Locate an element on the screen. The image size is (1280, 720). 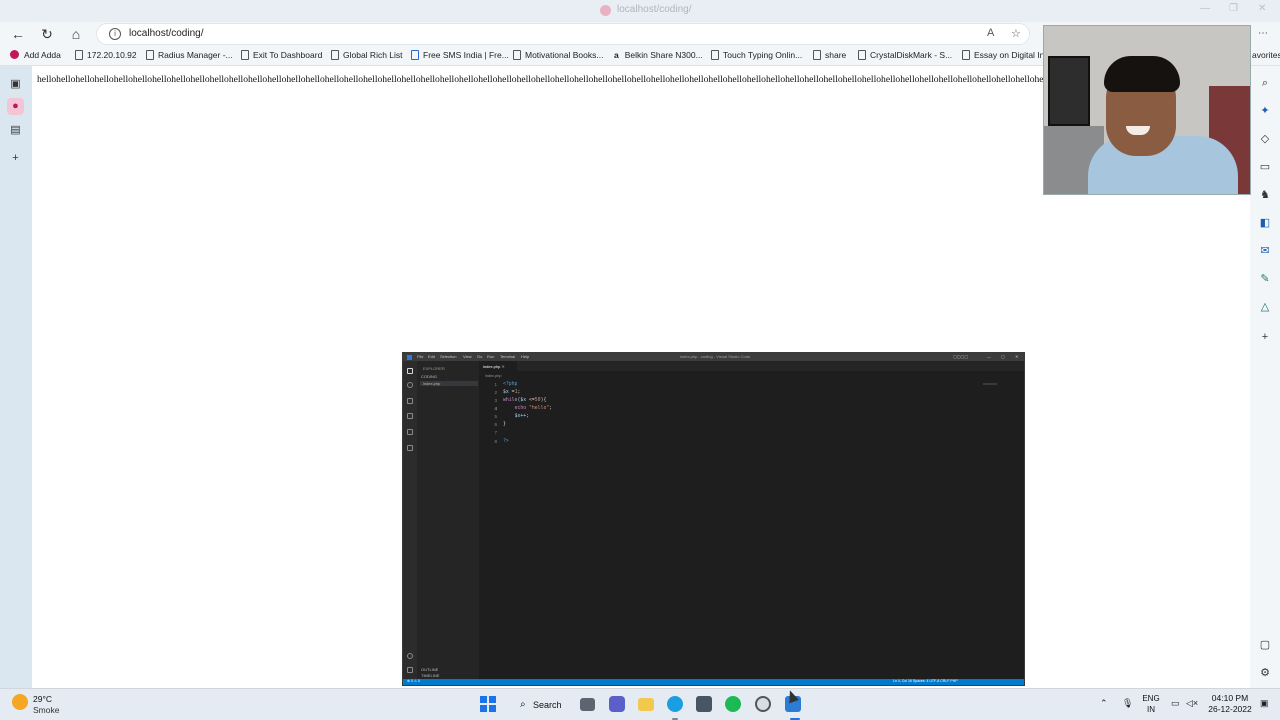
weather-sun-icon is located at coordinates (20, 702).